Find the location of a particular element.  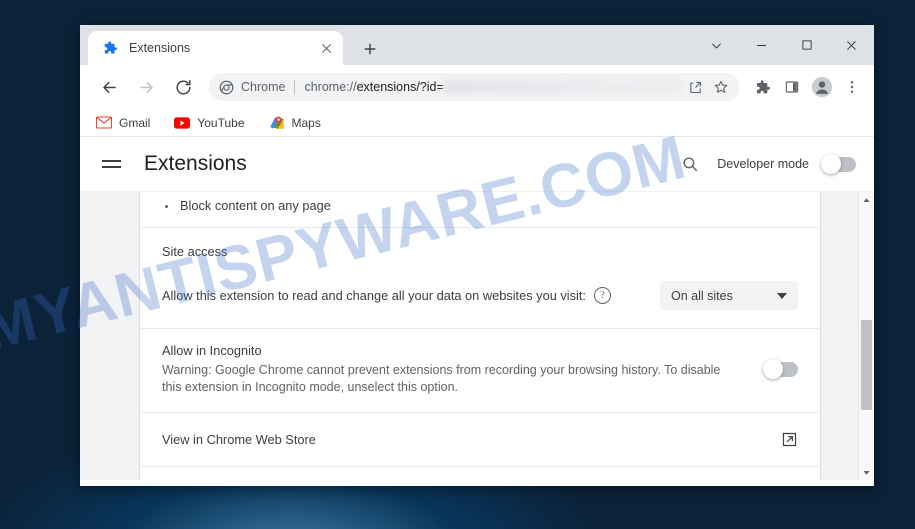

close-icon is located at coordinates (326, 48).